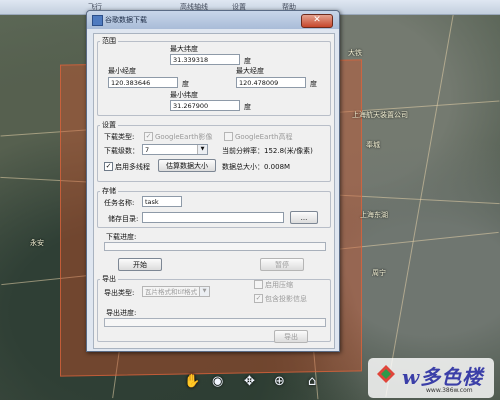  What do you see at coordinates (228, 136) in the screenshot?
I see `ge-elevation-checkbox` at bounding box center [228, 136].